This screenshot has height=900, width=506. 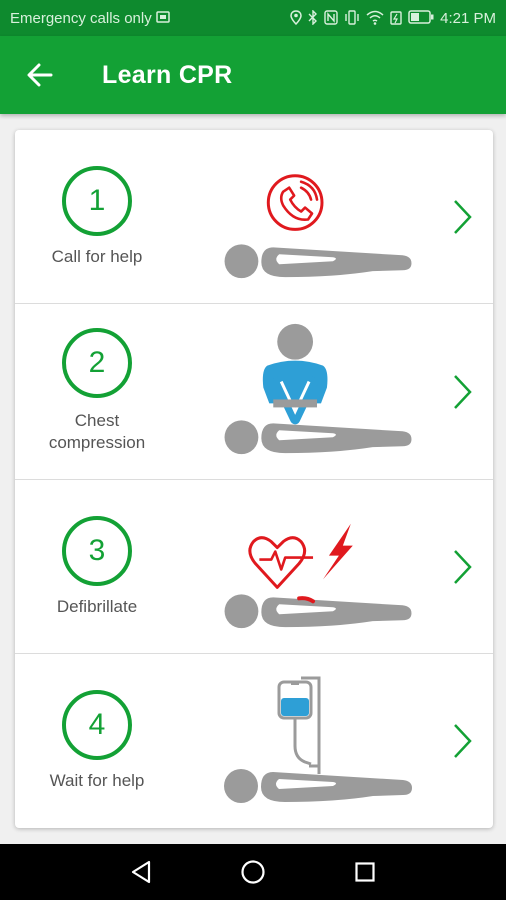 I want to click on sim-card-icon, so click(x=162, y=18).